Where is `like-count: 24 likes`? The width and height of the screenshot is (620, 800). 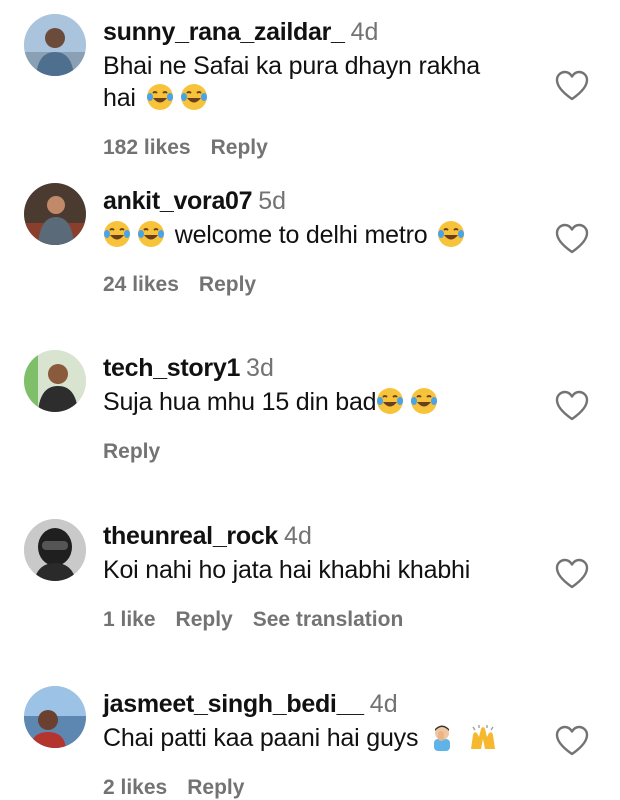
like-count: 24 likes is located at coordinates (141, 284).